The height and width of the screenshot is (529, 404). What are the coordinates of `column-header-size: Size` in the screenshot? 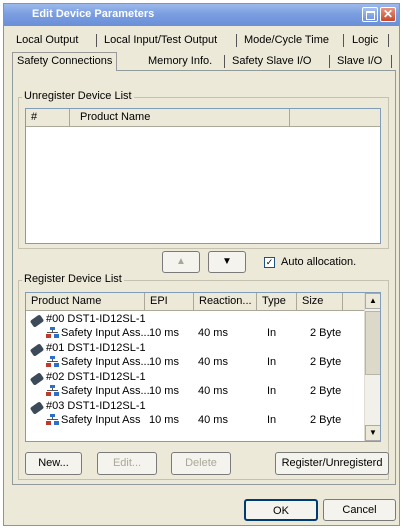 It's located at (320, 301).